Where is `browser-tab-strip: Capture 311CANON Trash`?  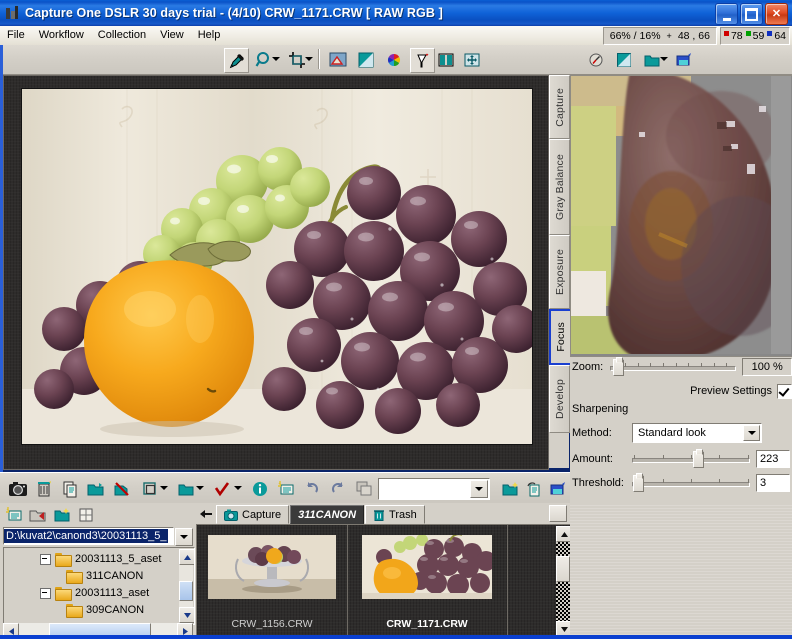 browser-tab-strip: Capture 311CANON Trash is located at coordinates (383, 513).